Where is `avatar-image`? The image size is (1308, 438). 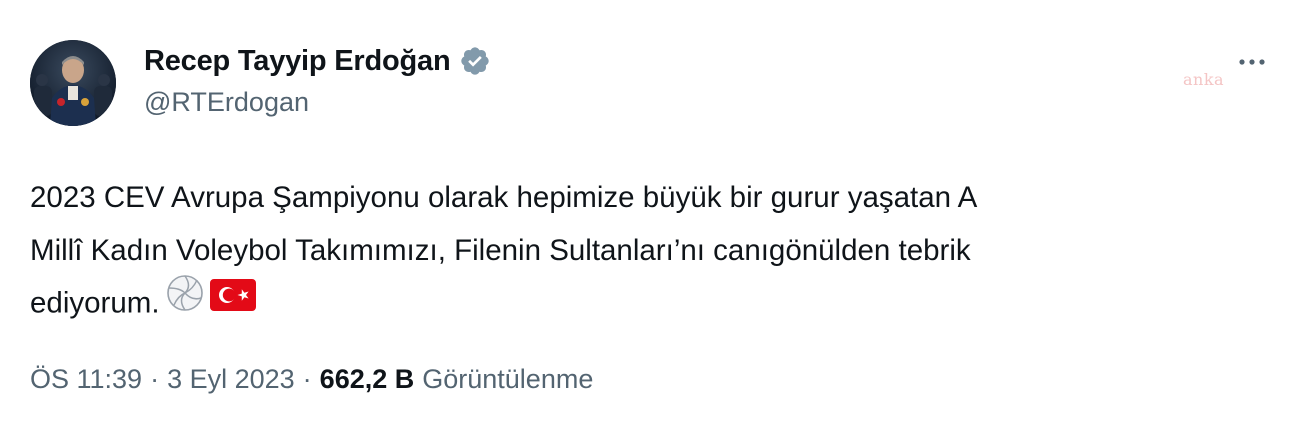
avatar-image is located at coordinates (73, 83).